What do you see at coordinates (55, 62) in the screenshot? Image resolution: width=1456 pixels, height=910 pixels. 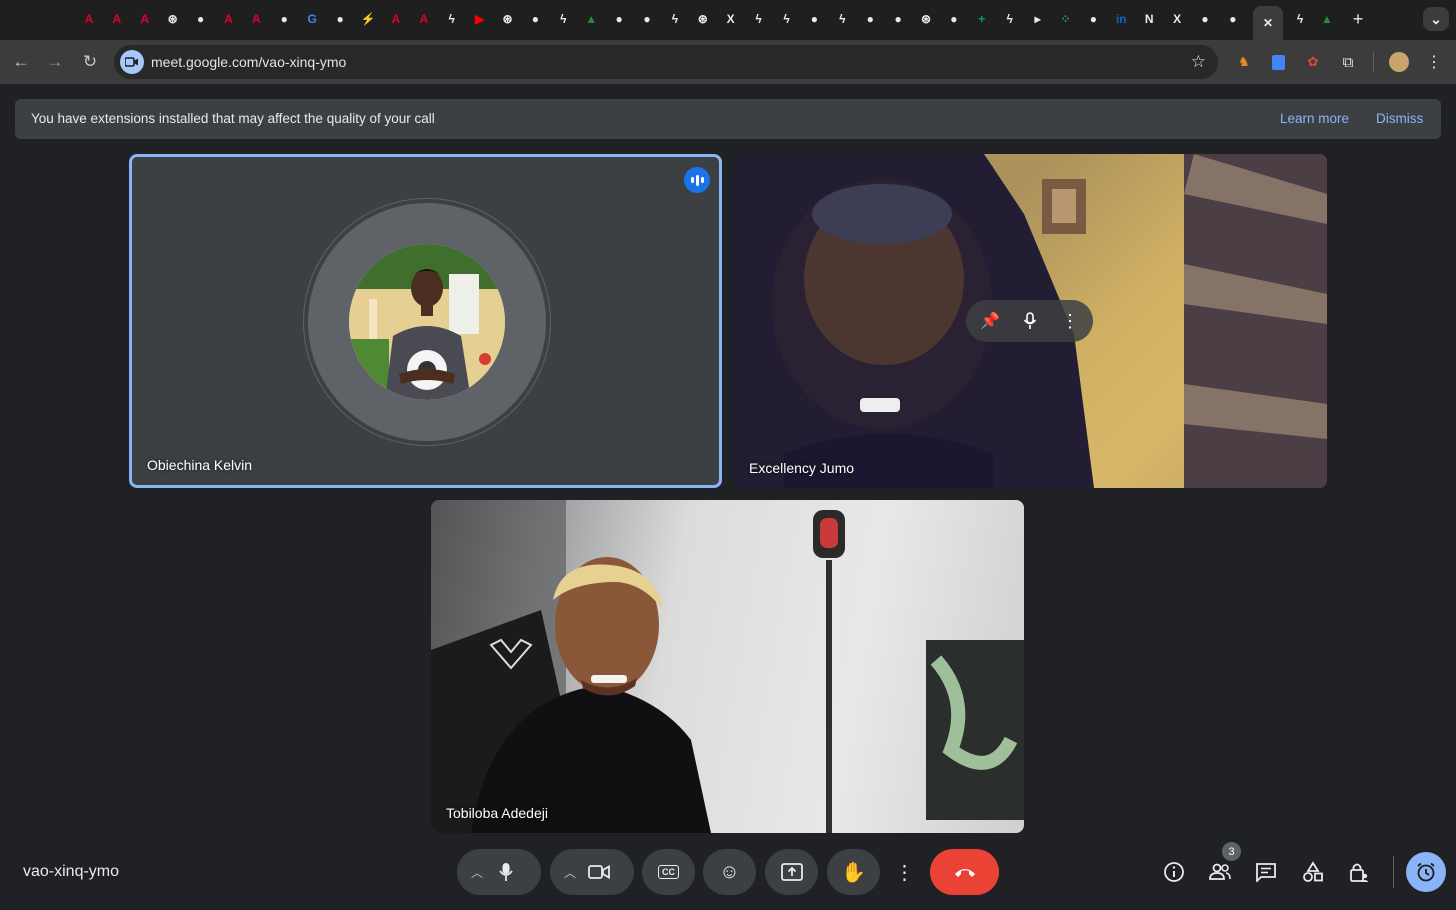 I see `forward-icon: →` at bounding box center [55, 62].